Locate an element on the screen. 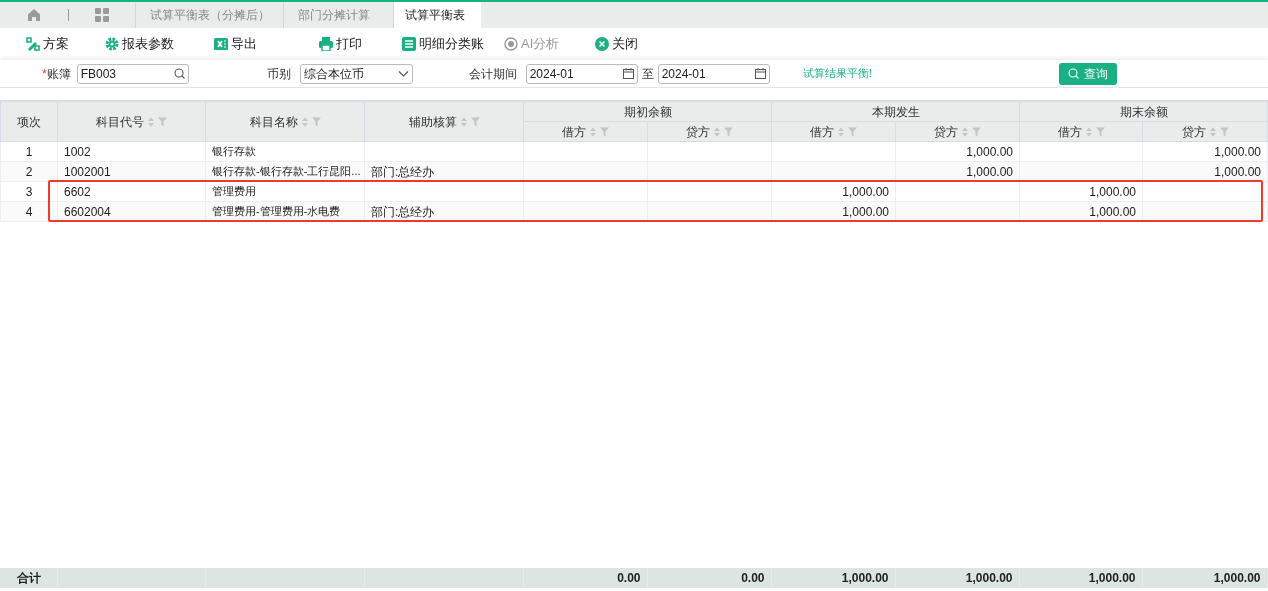  field-label: 会计期间 is located at coordinates (492, 74).